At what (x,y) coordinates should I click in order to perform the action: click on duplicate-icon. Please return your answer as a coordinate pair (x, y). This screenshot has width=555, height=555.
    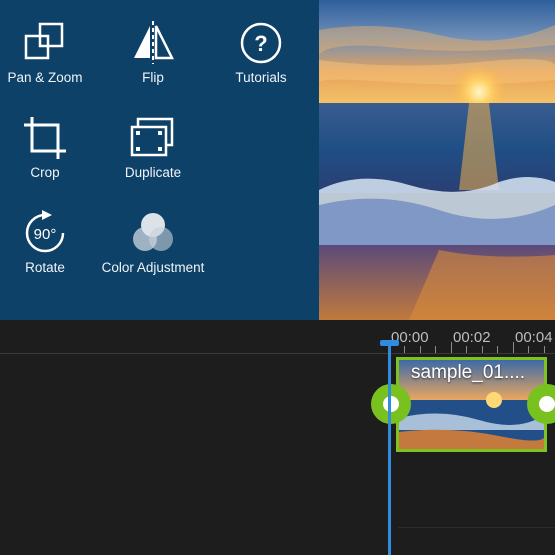
    Looking at the image, I should click on (153, 138).